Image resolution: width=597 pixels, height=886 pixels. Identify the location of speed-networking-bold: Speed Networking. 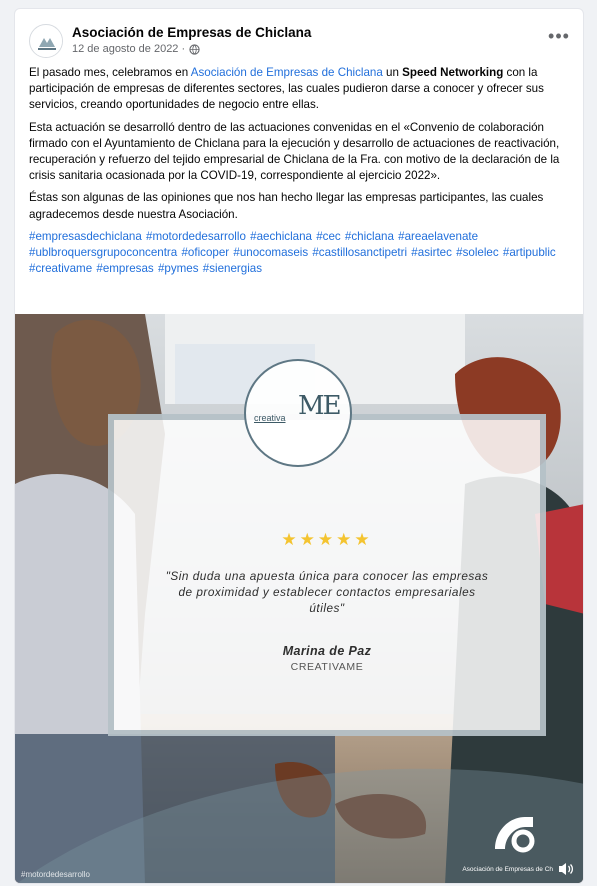
(453, 72).